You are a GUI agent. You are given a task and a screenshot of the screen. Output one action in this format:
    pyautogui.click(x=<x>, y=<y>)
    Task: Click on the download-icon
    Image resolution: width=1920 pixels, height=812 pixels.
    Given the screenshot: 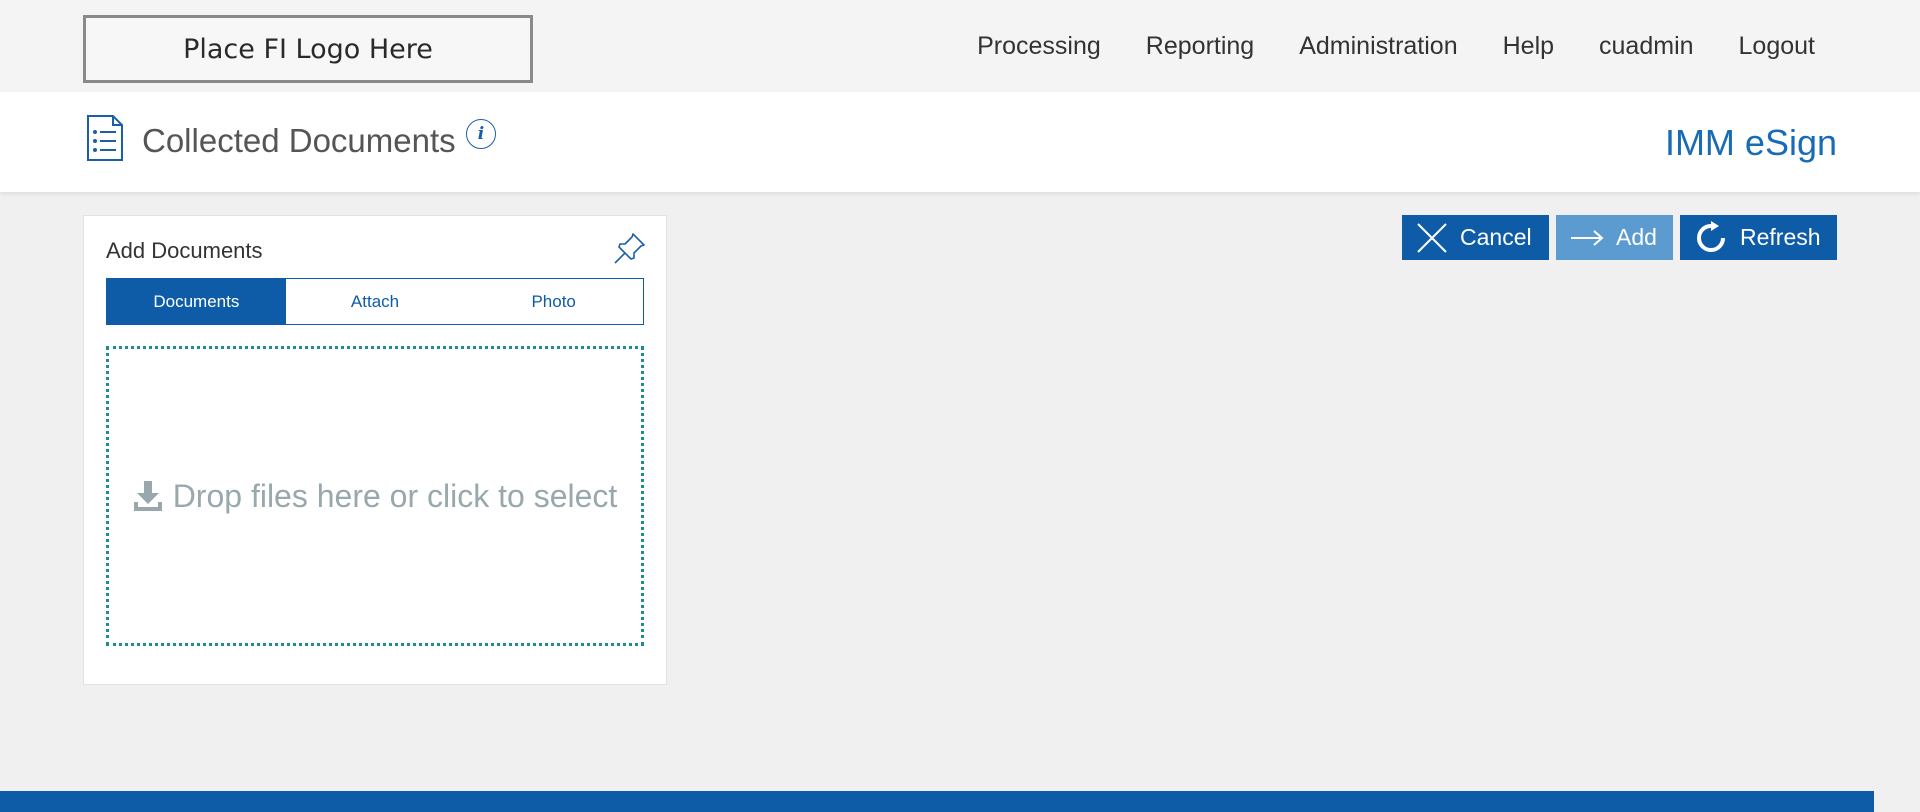 What is the action you would take?
    pyautogui.click(x=147, y=496)
    